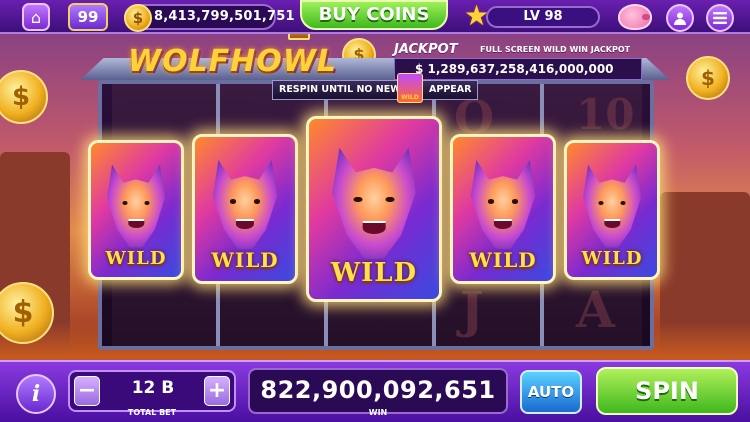 This screenshot has width=750, height=422. Describe the element at coordinates (472, 309) in the screenshot. I see `symbol-j: J` at that location.